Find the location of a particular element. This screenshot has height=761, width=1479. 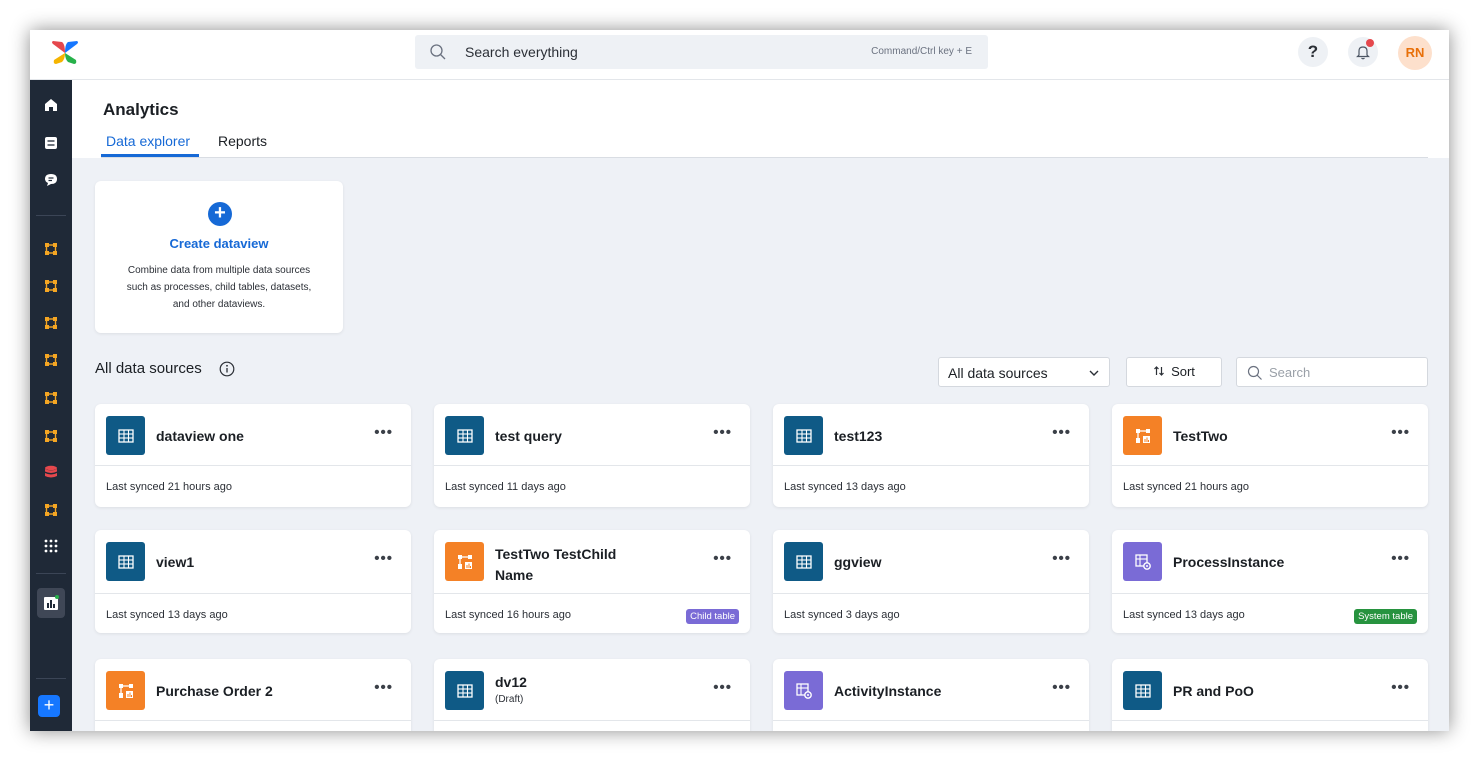

section-title: All data sources is located at coordinates (148, 368).